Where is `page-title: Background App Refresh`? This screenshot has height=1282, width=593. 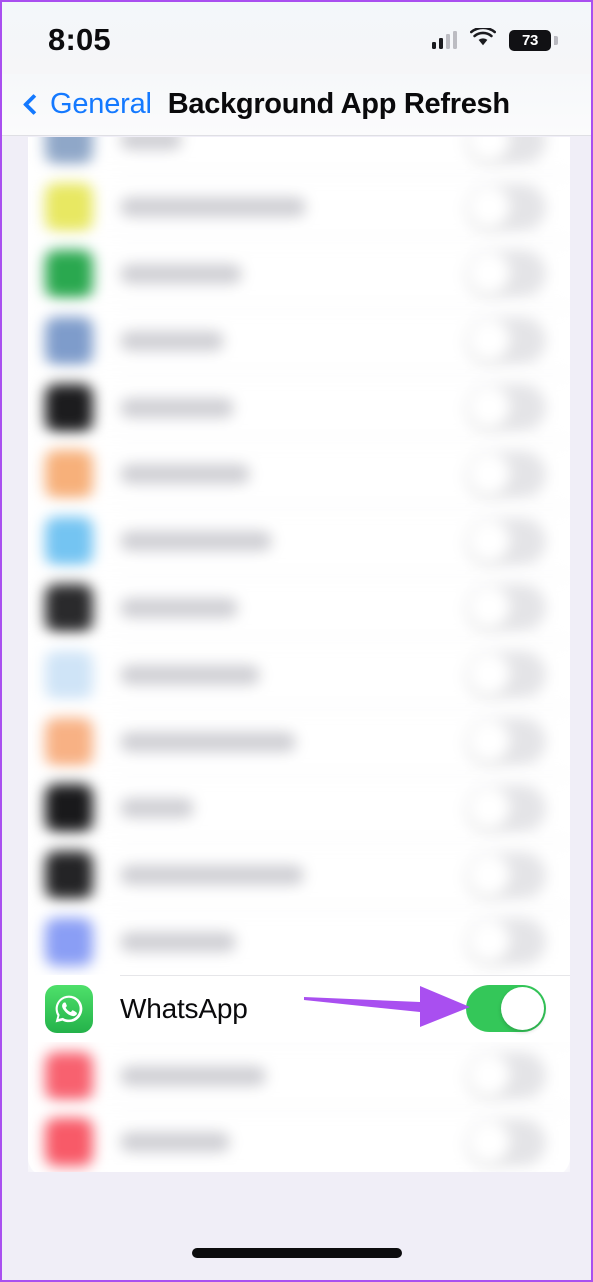
page-title: Background App Refresh is located at coordinates (338, 104).